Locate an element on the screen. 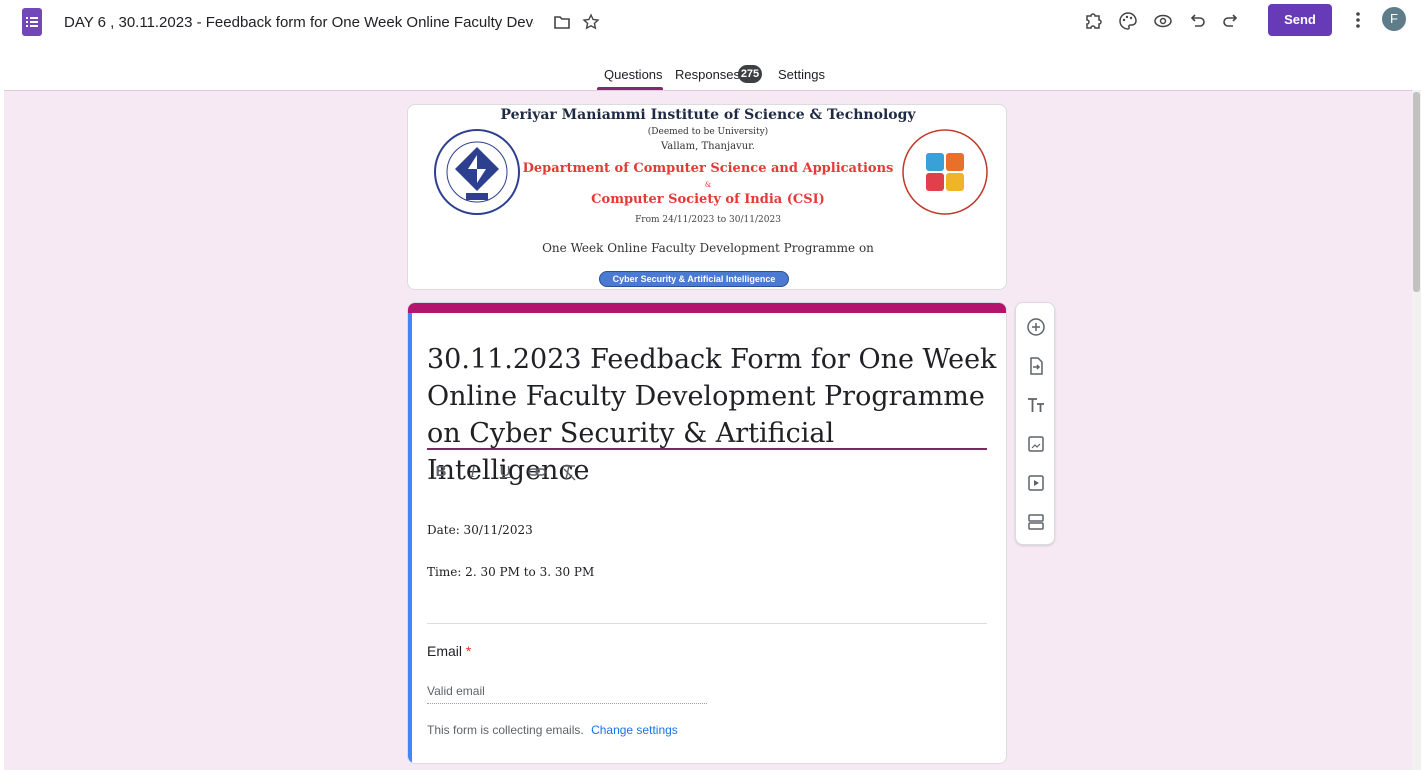 Image resolution: width=1421 pixels, height=770 pixels. star-icon is located at coordinates (591, 22).